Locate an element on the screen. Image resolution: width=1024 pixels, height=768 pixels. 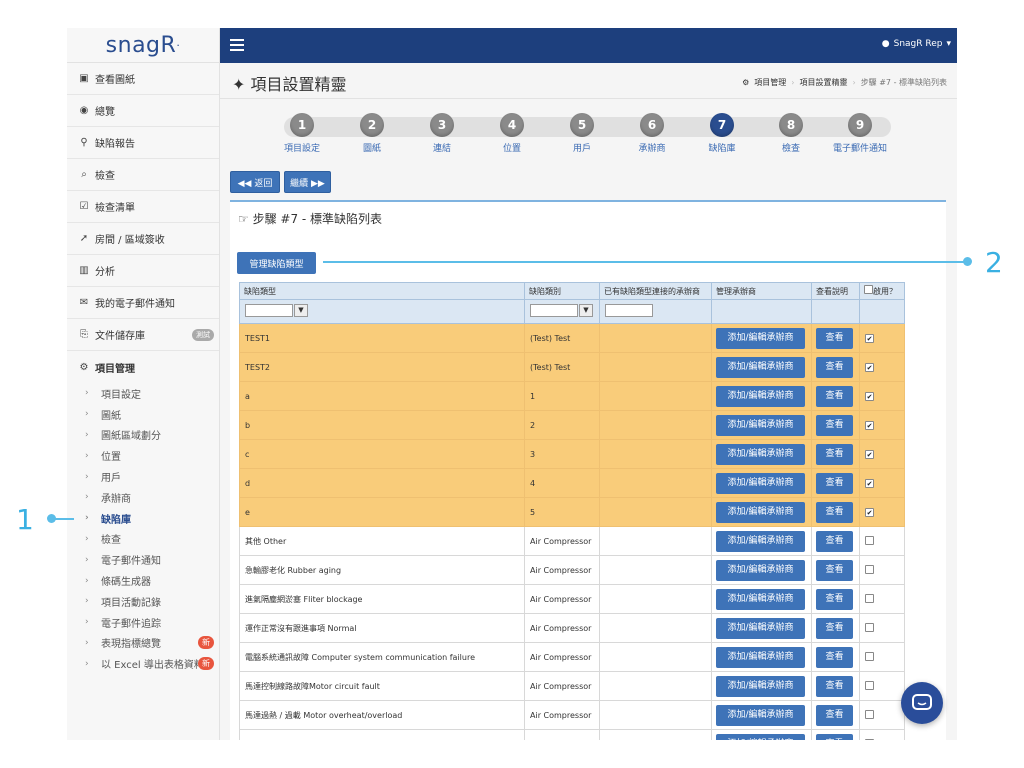
breadcrumb-item: 項目管理 is located at coordinates (770, 82).